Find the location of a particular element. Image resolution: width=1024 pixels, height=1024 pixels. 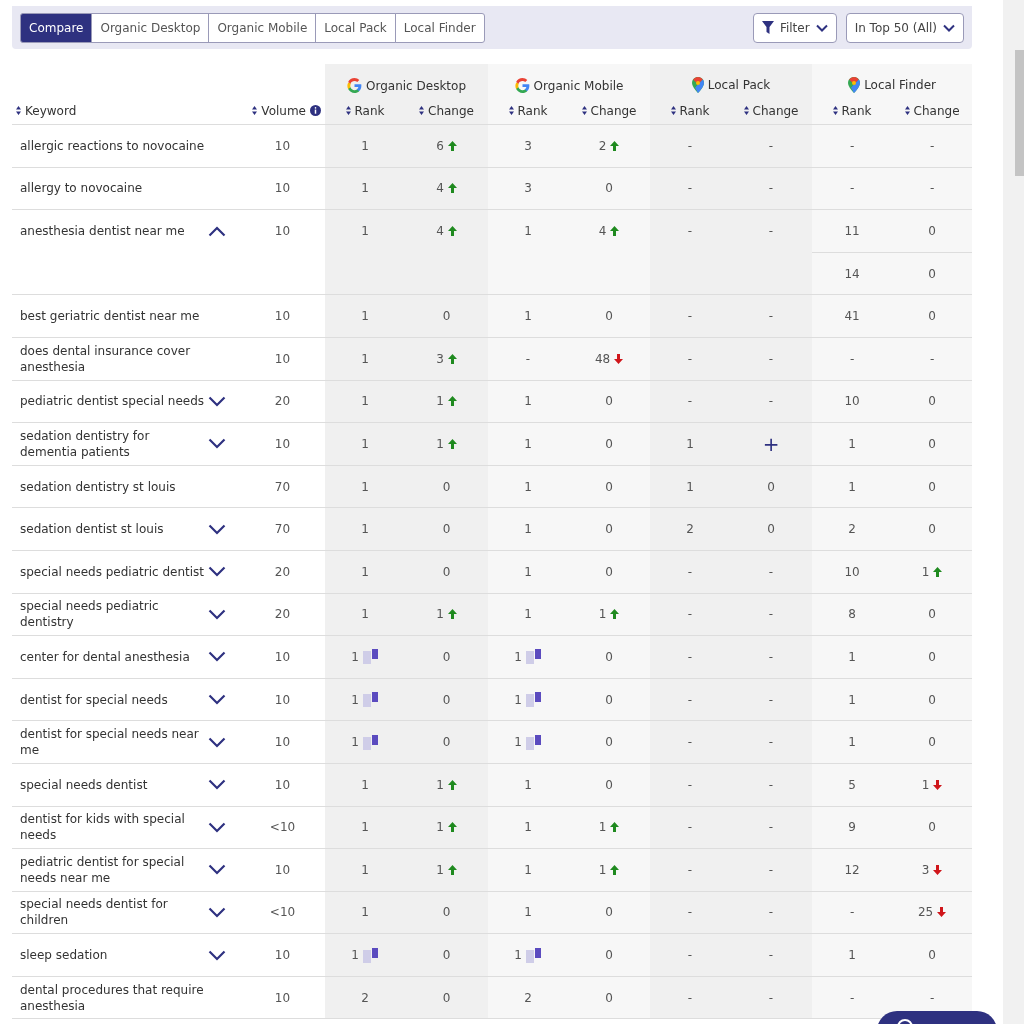

view-tab: Local Finder is located at coordinates (439, 27).